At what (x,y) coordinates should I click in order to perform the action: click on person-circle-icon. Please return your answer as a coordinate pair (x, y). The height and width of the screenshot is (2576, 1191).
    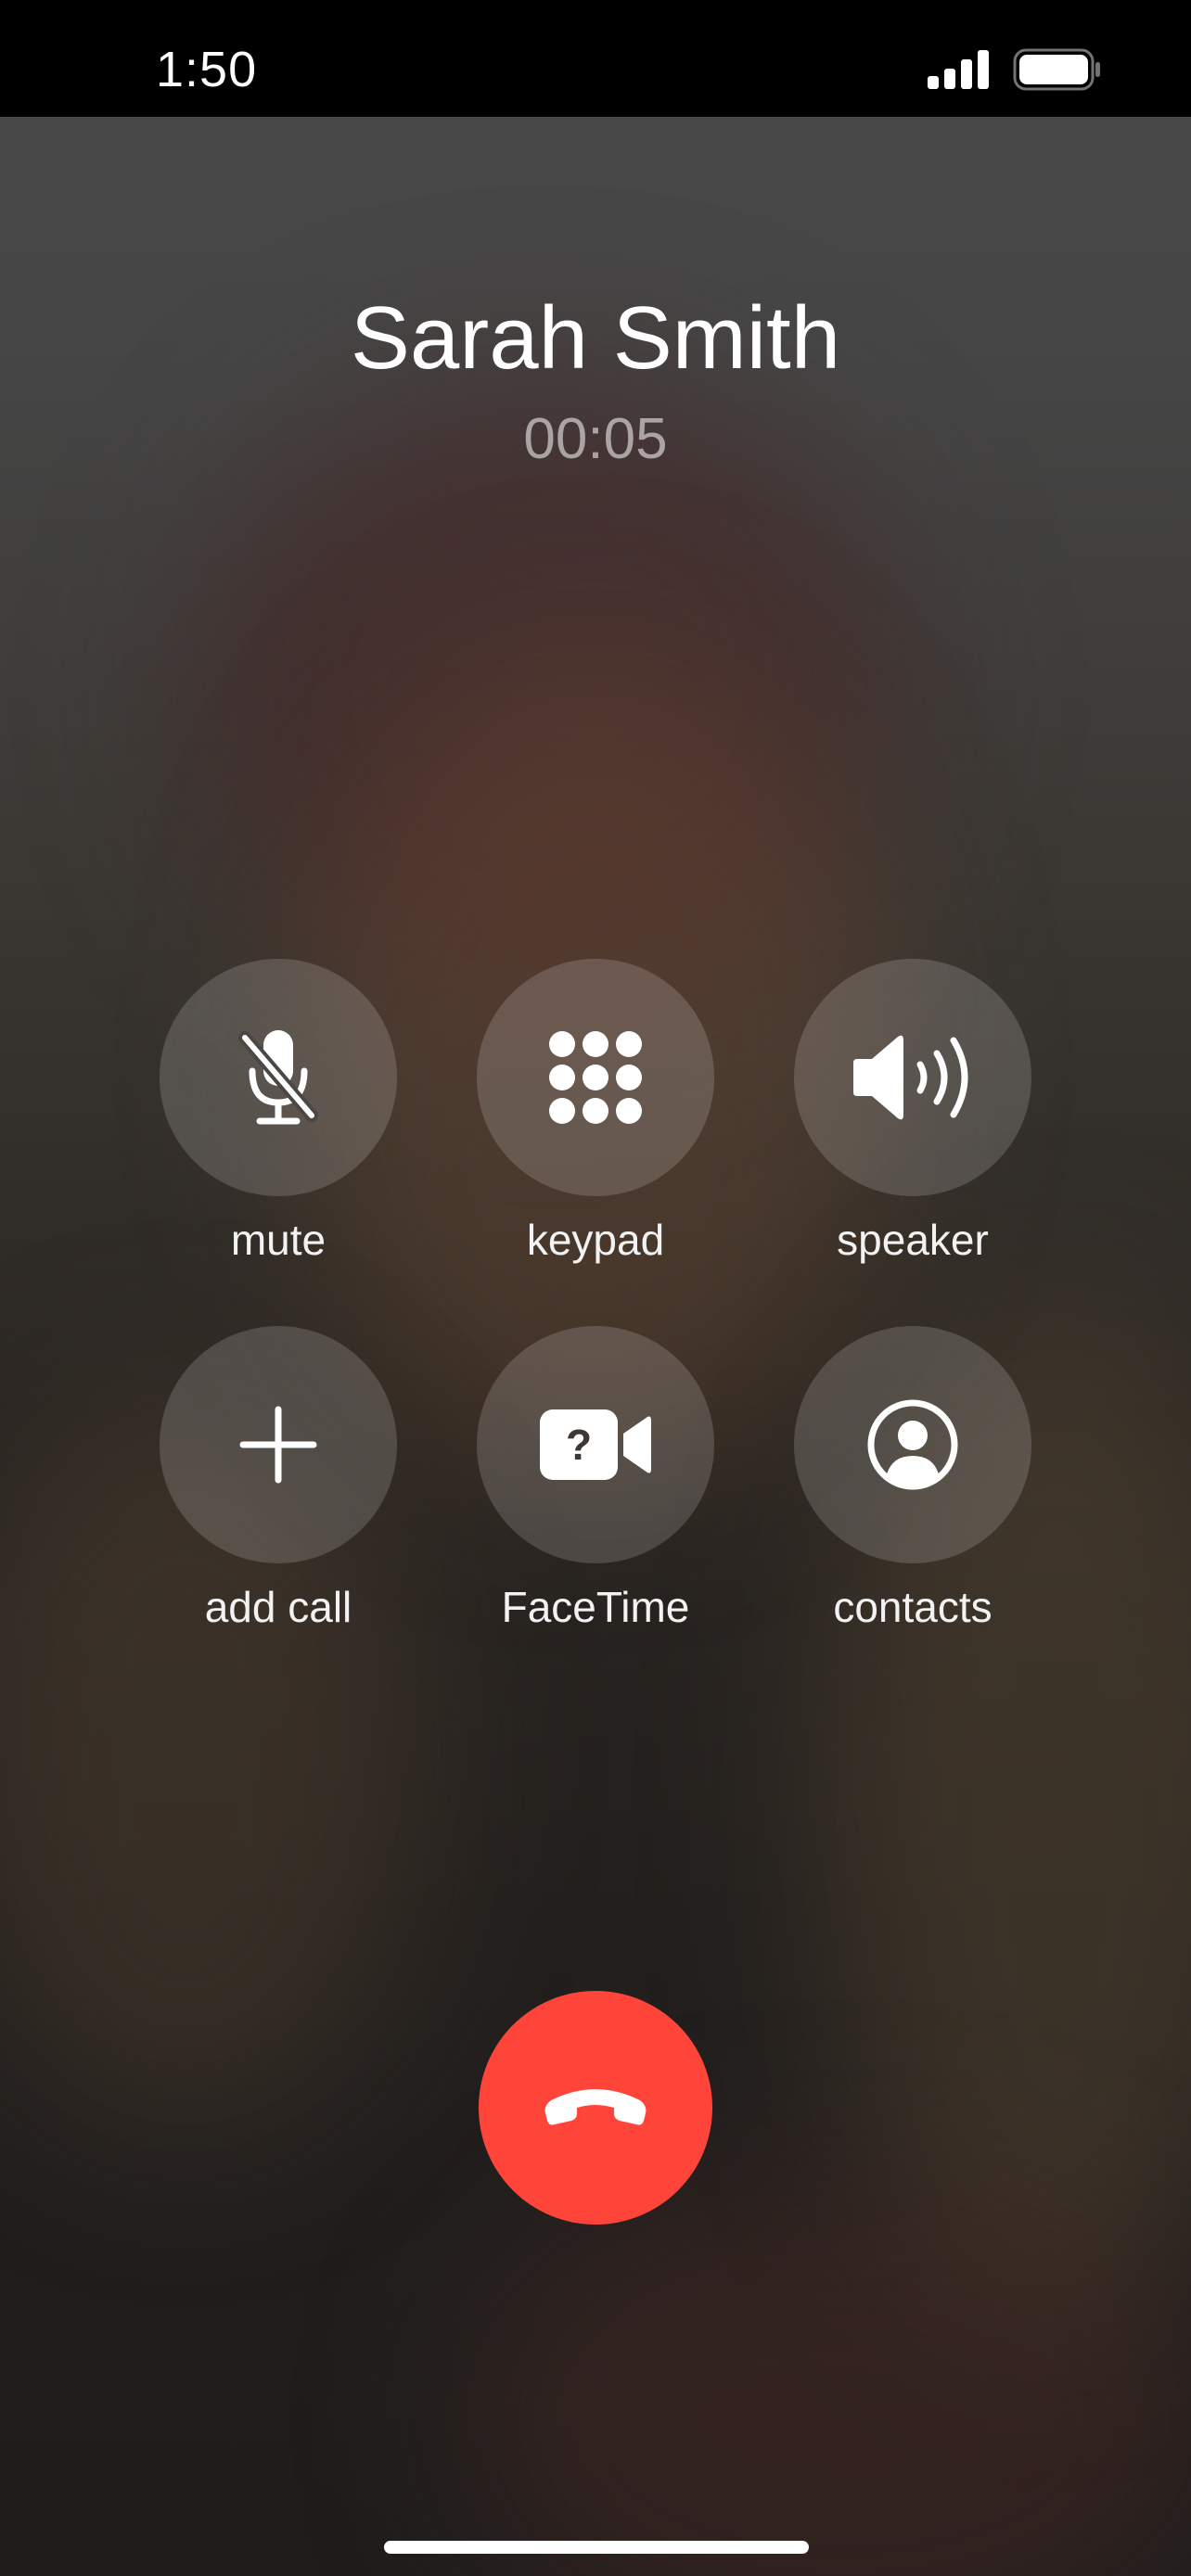
    Looking at the image, I should click on (912, 1444).